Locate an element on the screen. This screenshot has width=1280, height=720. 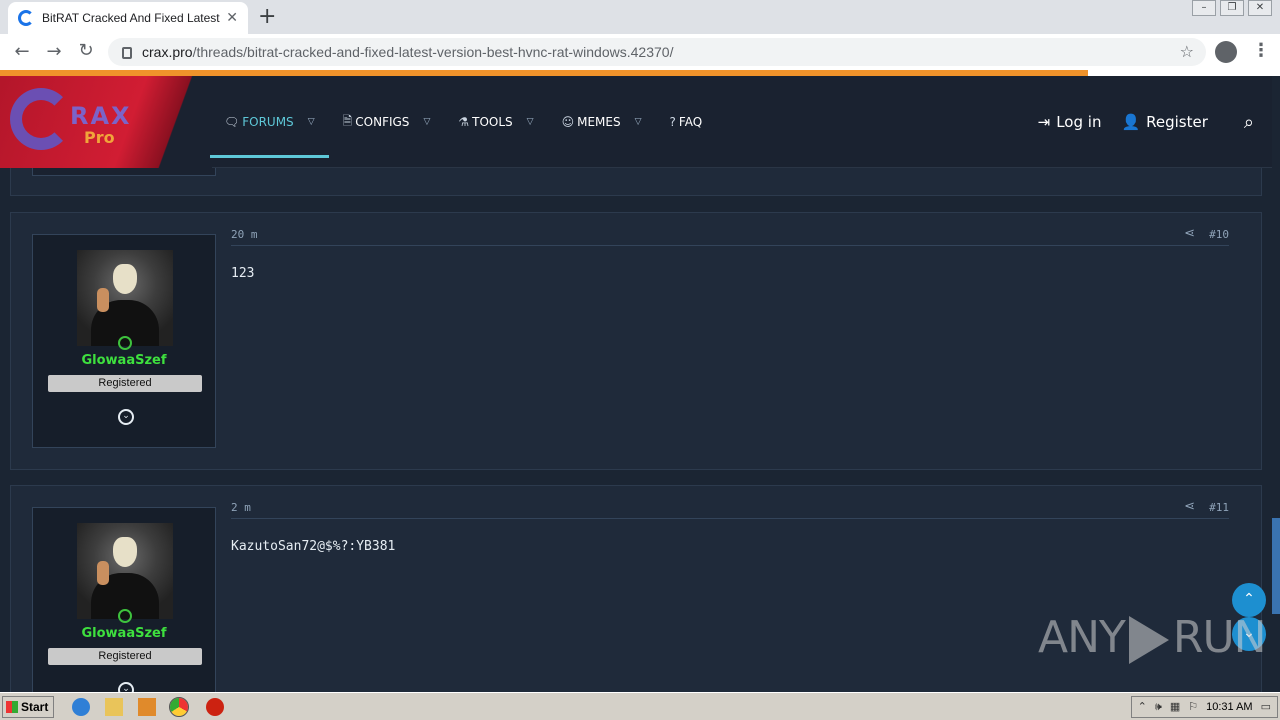
page-scrollbar is located at coordinates (1276, 384).